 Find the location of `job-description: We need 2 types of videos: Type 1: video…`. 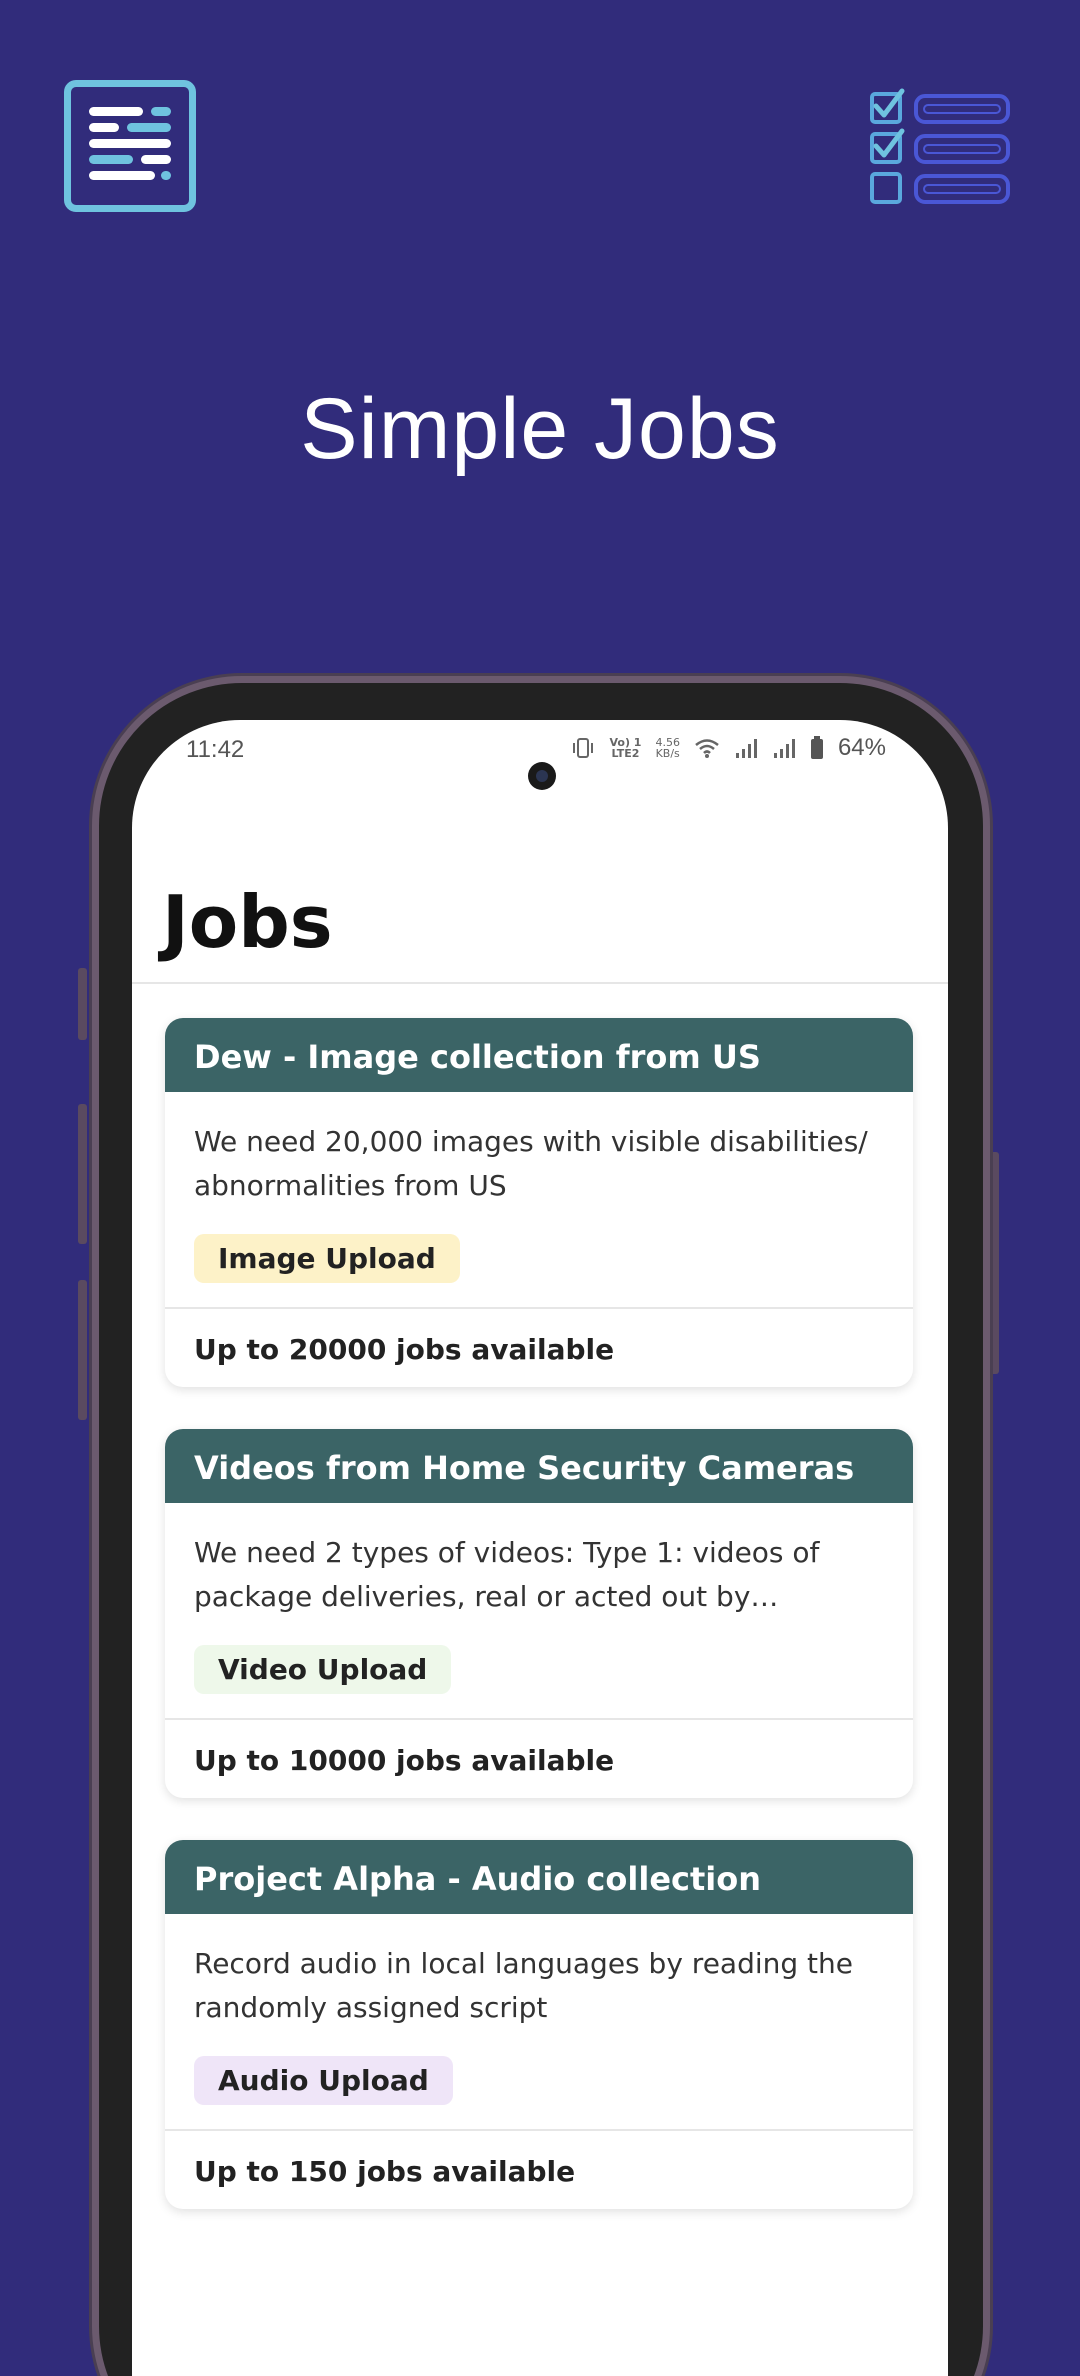

job-description: We need 2 types of videos: Type 1: video… is located at coordinates (507, 1574).